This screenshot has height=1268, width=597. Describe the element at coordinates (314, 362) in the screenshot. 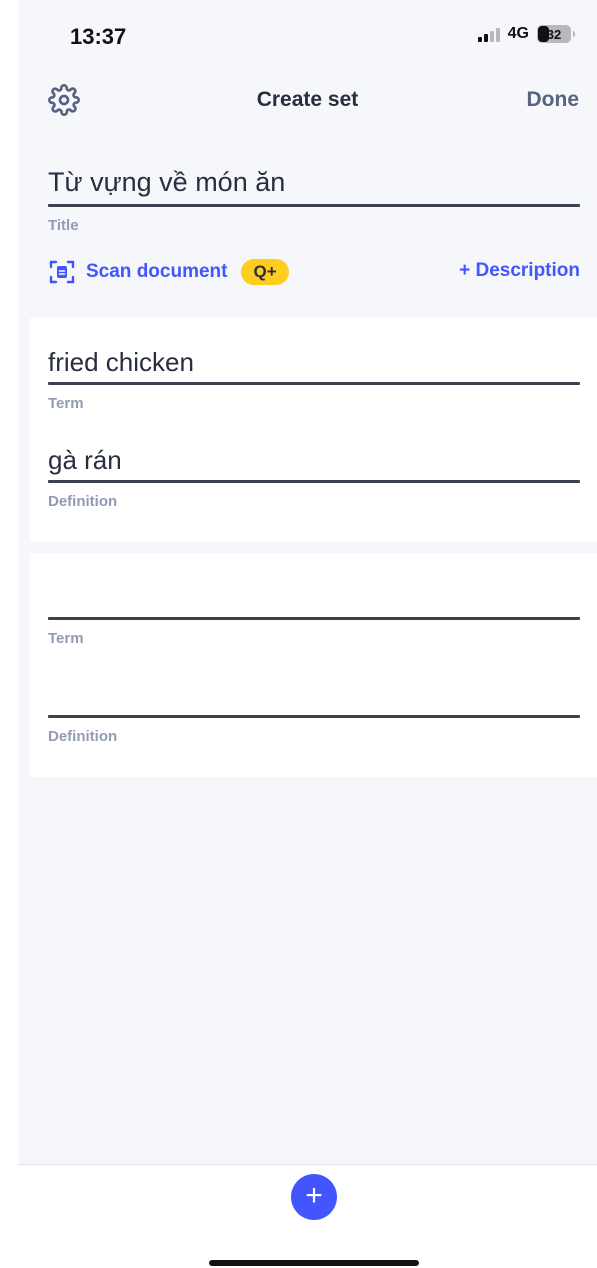

I see `term-input: fried chicken` at that location.